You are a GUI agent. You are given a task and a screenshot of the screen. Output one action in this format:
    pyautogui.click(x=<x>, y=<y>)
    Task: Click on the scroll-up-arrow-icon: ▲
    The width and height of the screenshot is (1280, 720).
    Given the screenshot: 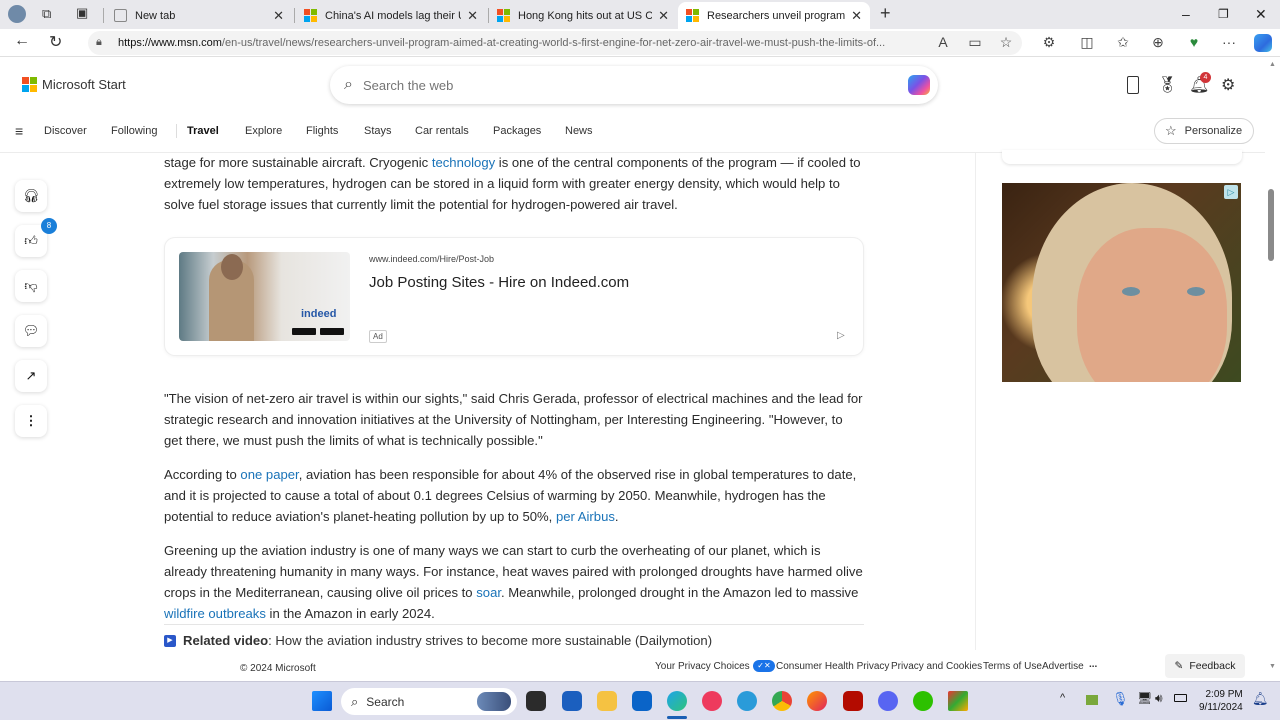 What is the action you would take?
    pyautogui.click(x=1272, y=64)
    